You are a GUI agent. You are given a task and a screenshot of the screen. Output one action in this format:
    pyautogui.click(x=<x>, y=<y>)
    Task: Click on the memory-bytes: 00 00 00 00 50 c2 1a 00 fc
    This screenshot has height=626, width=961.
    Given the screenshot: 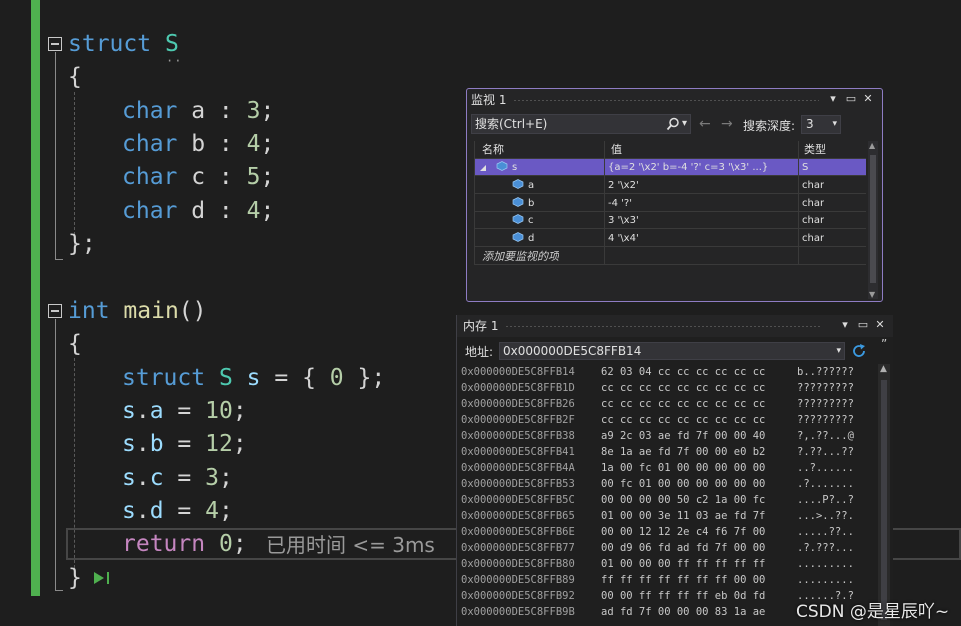 What is the action you would take?
    pyautogui.click(x=683, y=500)
    